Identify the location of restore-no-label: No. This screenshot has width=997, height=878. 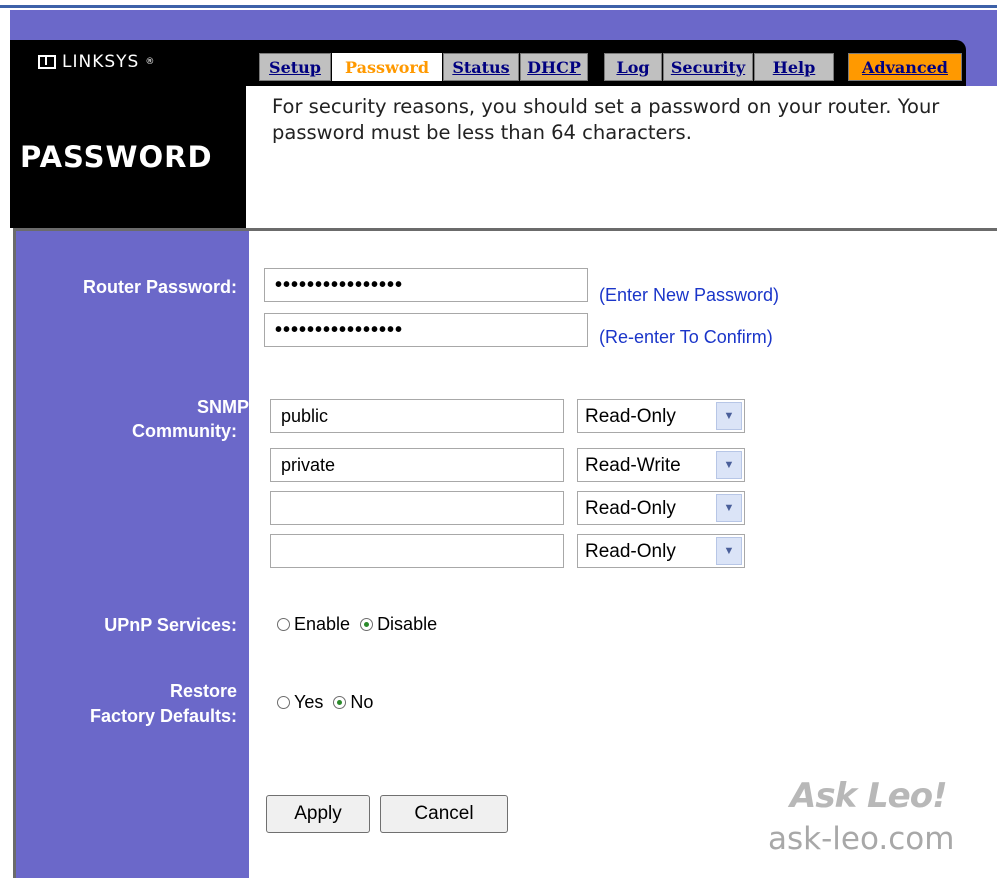
(361, 702).